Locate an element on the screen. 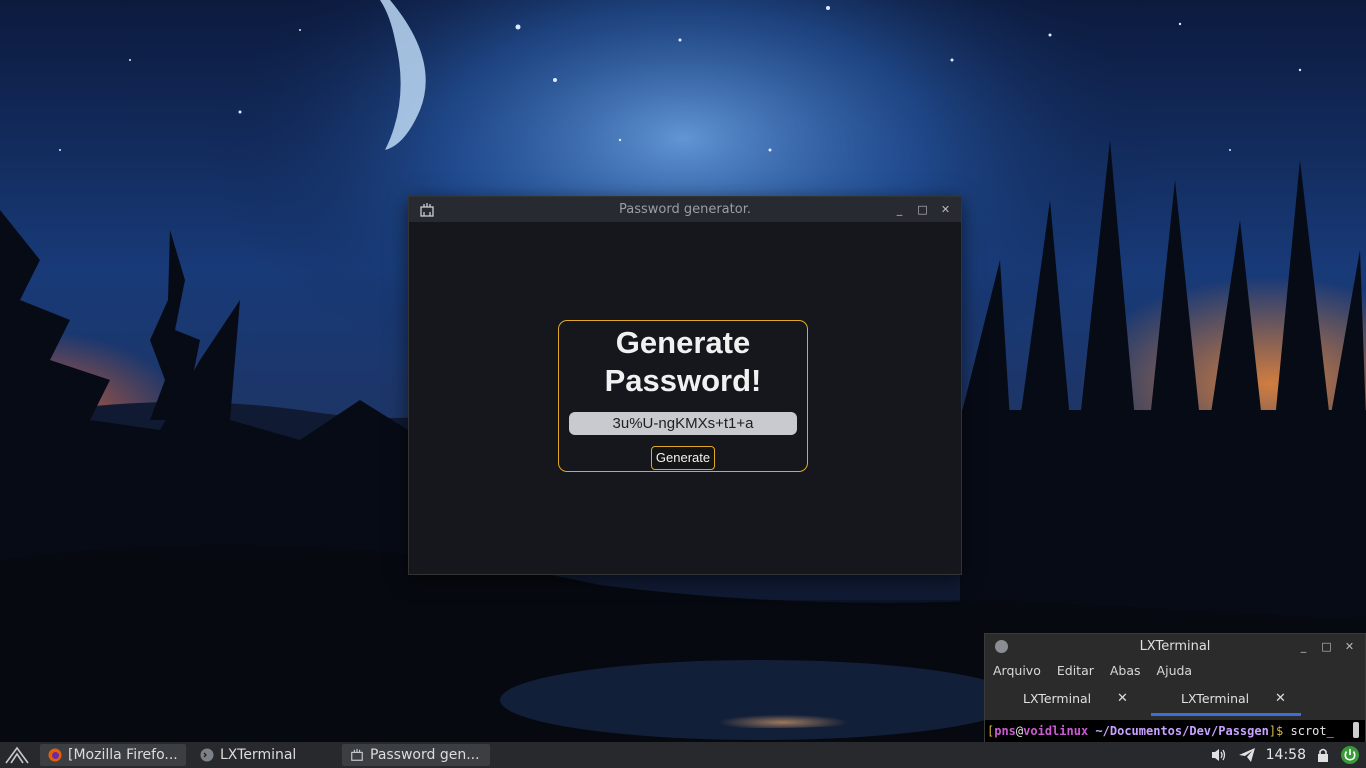  taskbar-item-lxterminal: LXTerminal is located at coordinates (265, 755).